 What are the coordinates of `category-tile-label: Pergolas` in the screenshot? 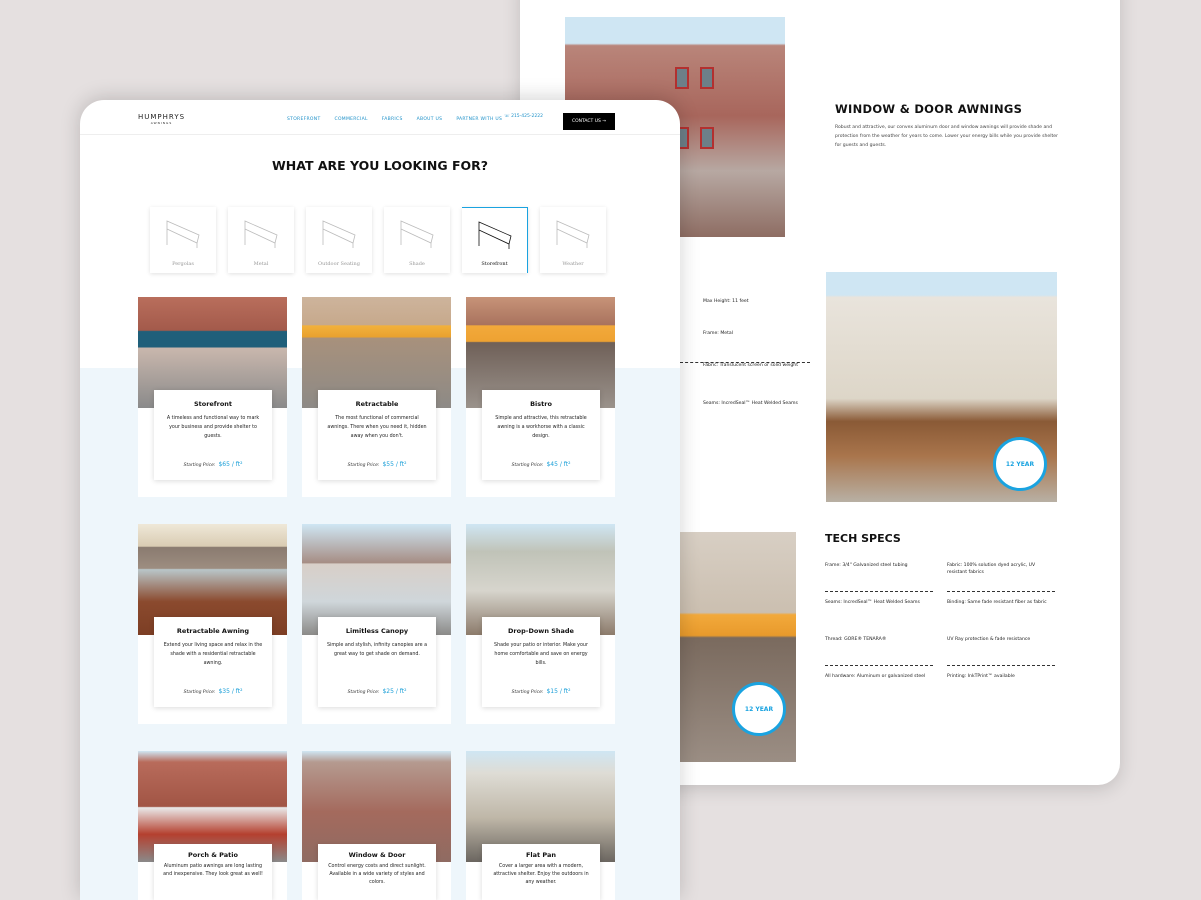 It's located at (183, 264).